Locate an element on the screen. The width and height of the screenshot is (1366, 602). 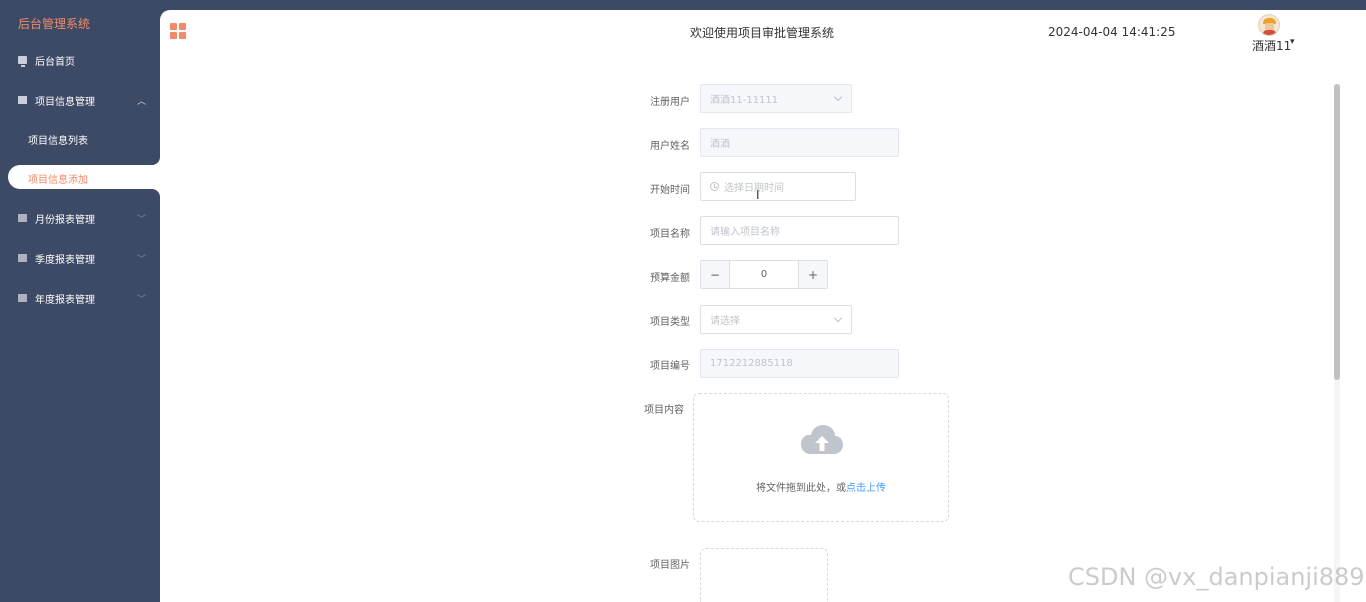
decrement-button: − is located at coordinates (715, 274).